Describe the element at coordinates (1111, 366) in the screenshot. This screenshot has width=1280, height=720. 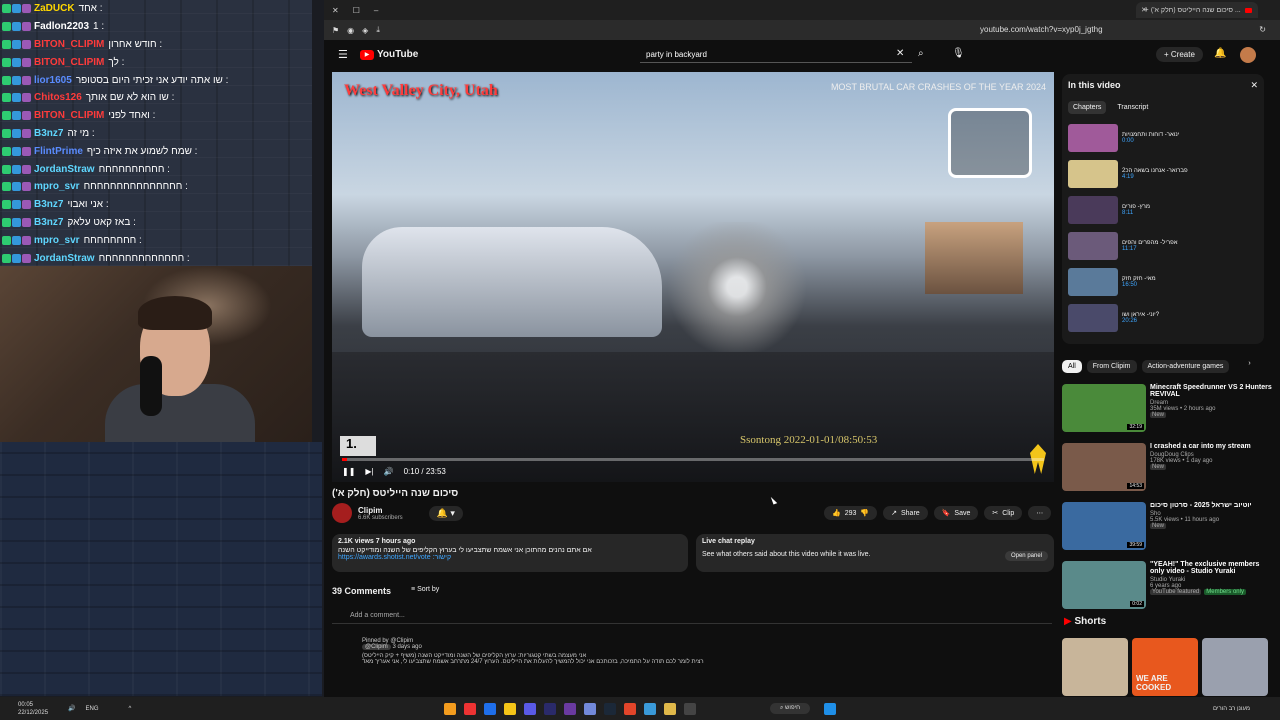
I see `chip-from-clipim: From Clipim` at that location.